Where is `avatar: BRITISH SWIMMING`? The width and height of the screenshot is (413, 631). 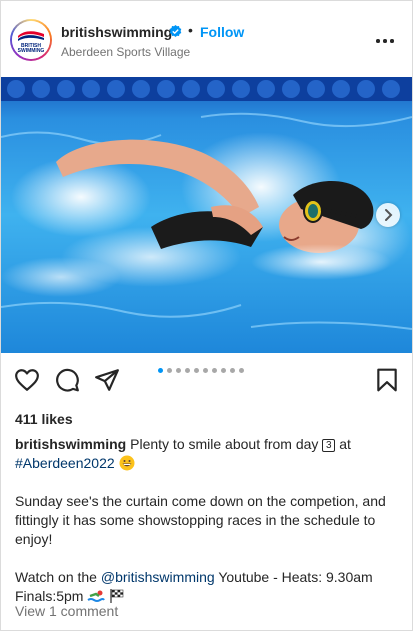
avatar: BRITISH SWIMMING is located at coordinates (31, 40).